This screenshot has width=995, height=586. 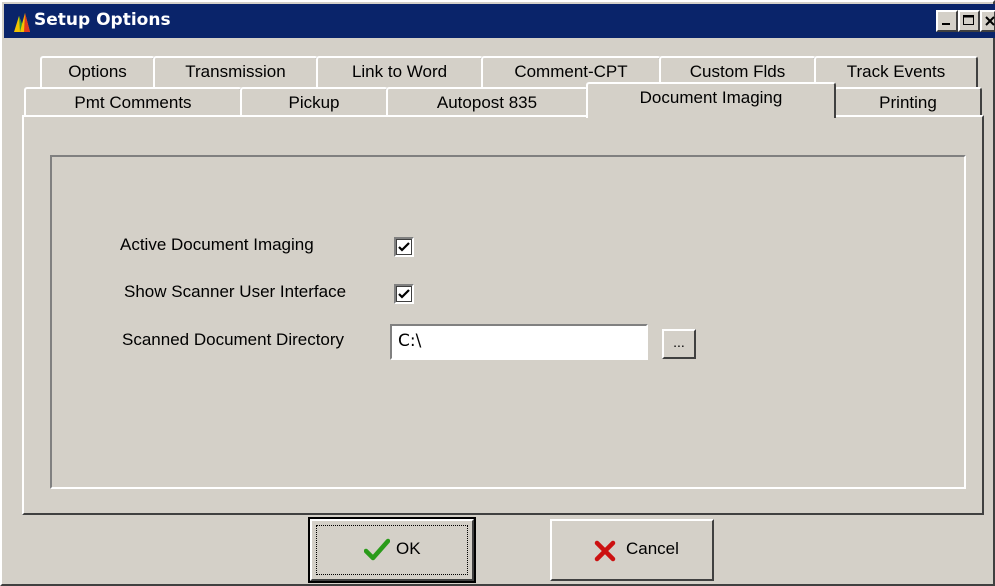 I want to click on active-imaging-checkbox, so click(x=404, y=247).